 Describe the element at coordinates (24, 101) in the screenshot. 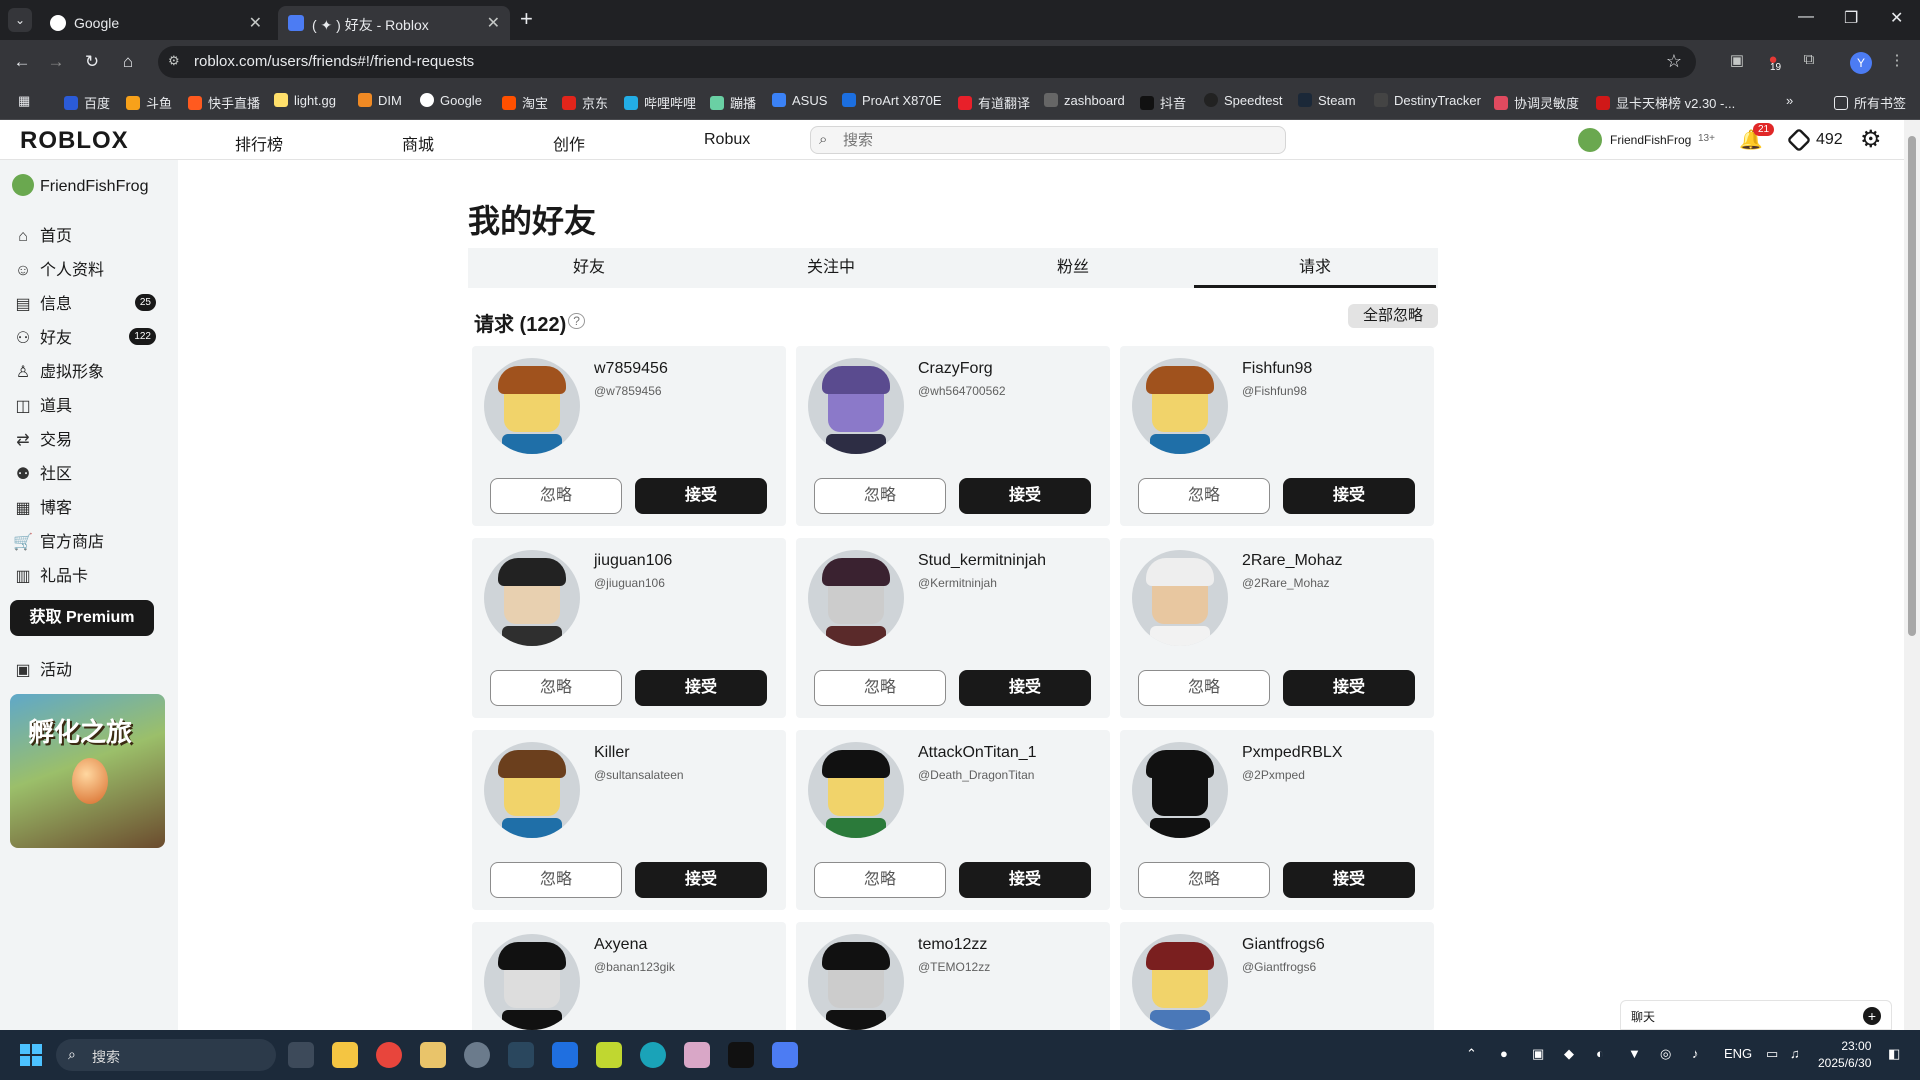

I see `apps-grid-icon: ▦` at that location.